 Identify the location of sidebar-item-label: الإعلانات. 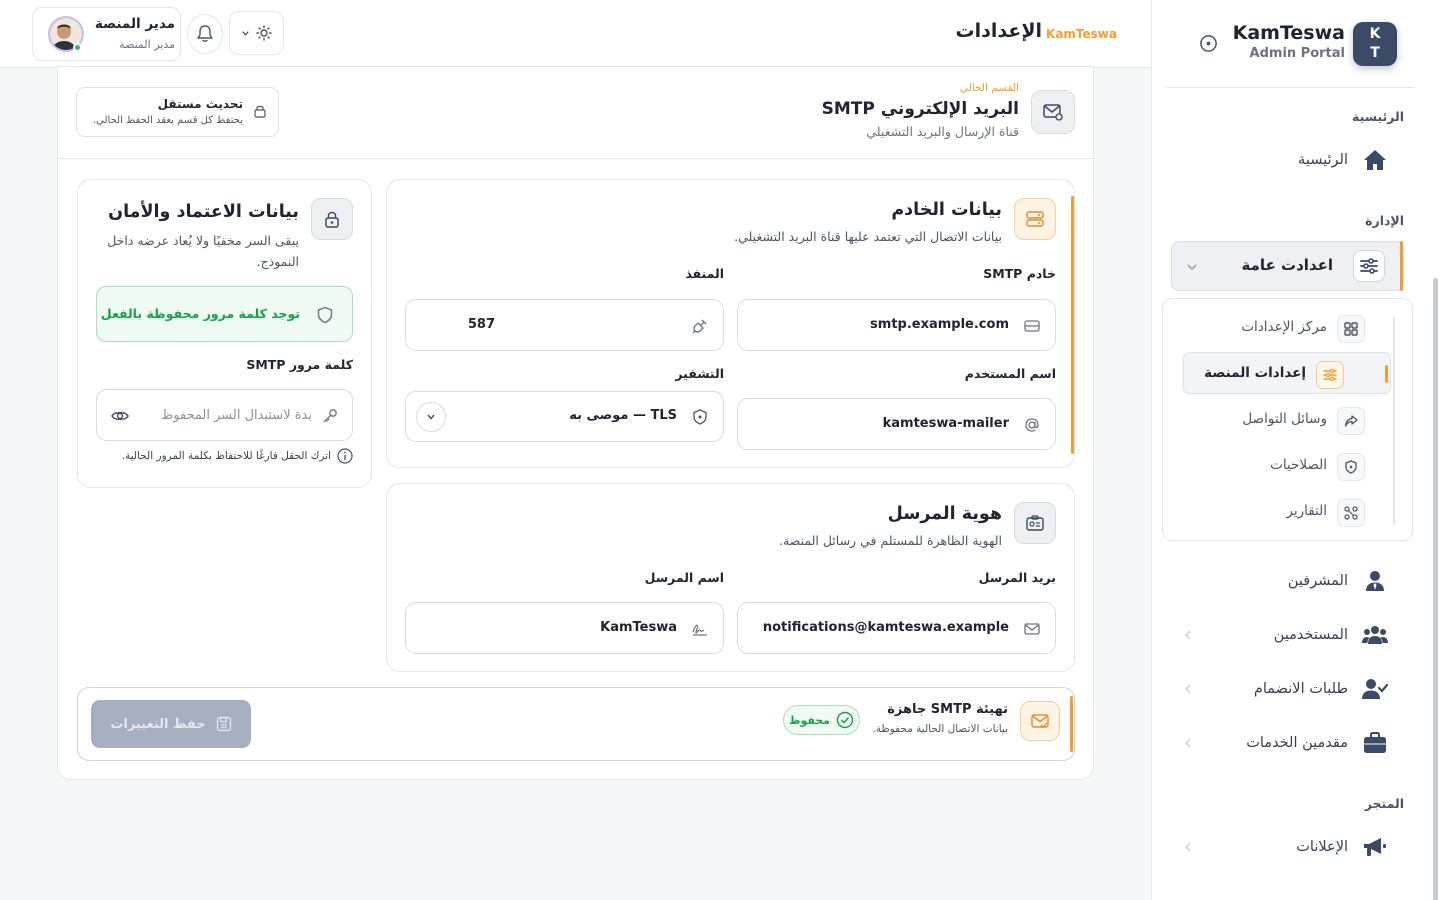
(1322, 847).